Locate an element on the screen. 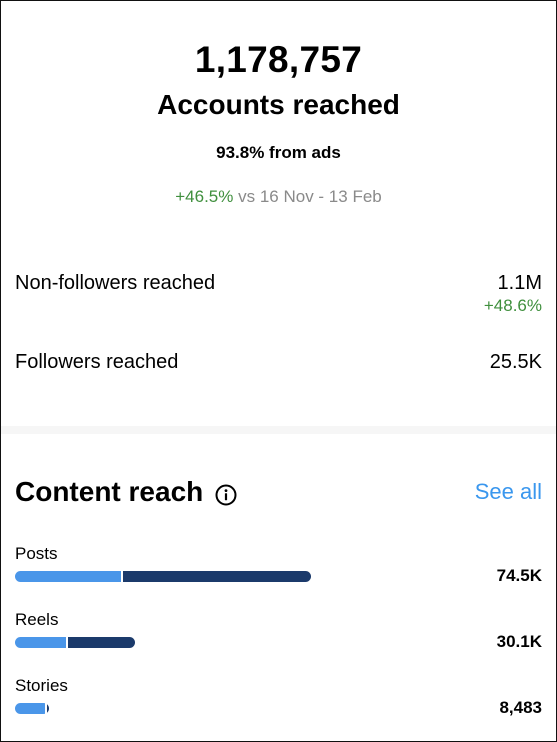 The width and height of the screenshot is (557, 742). reach-value-reels: 30.1K is located at coordinates (519, 641).